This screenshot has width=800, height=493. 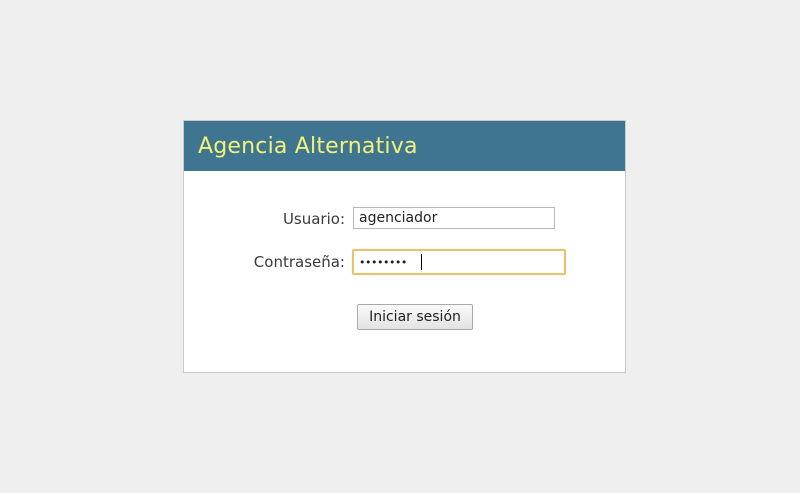 I want to click on password-input, so click(x=459, y=262).